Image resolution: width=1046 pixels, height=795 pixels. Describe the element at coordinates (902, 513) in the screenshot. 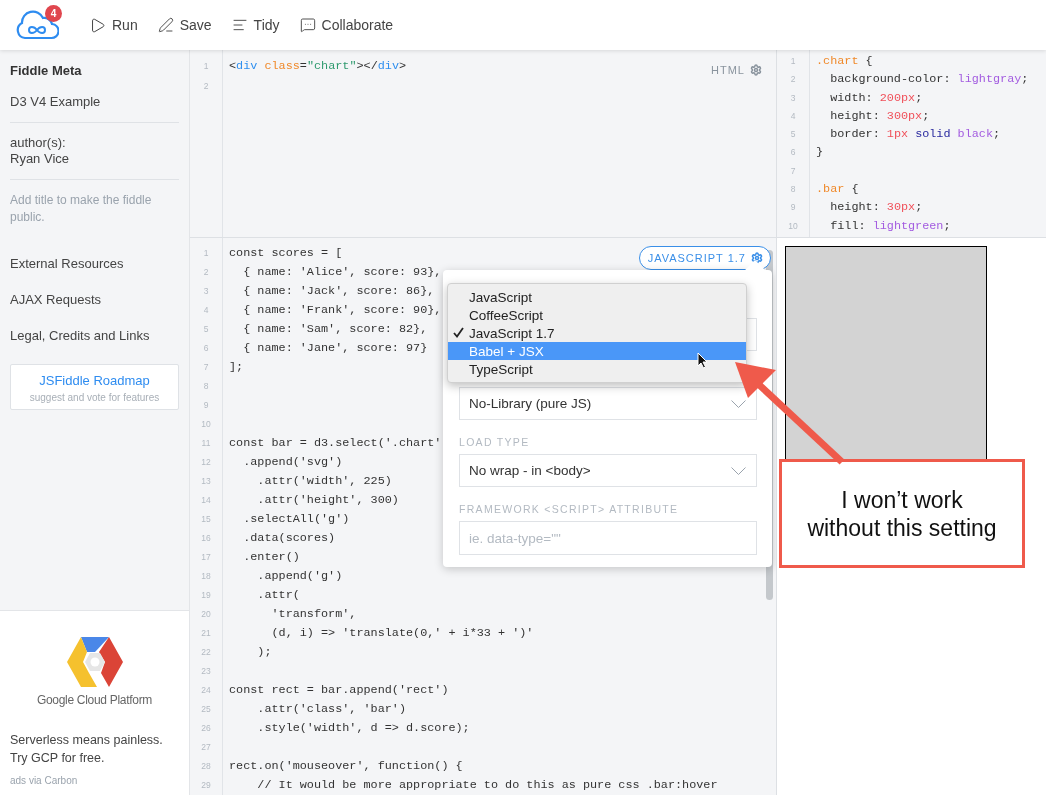

I see `annotation-text: I won’t work without this setting` at that location.